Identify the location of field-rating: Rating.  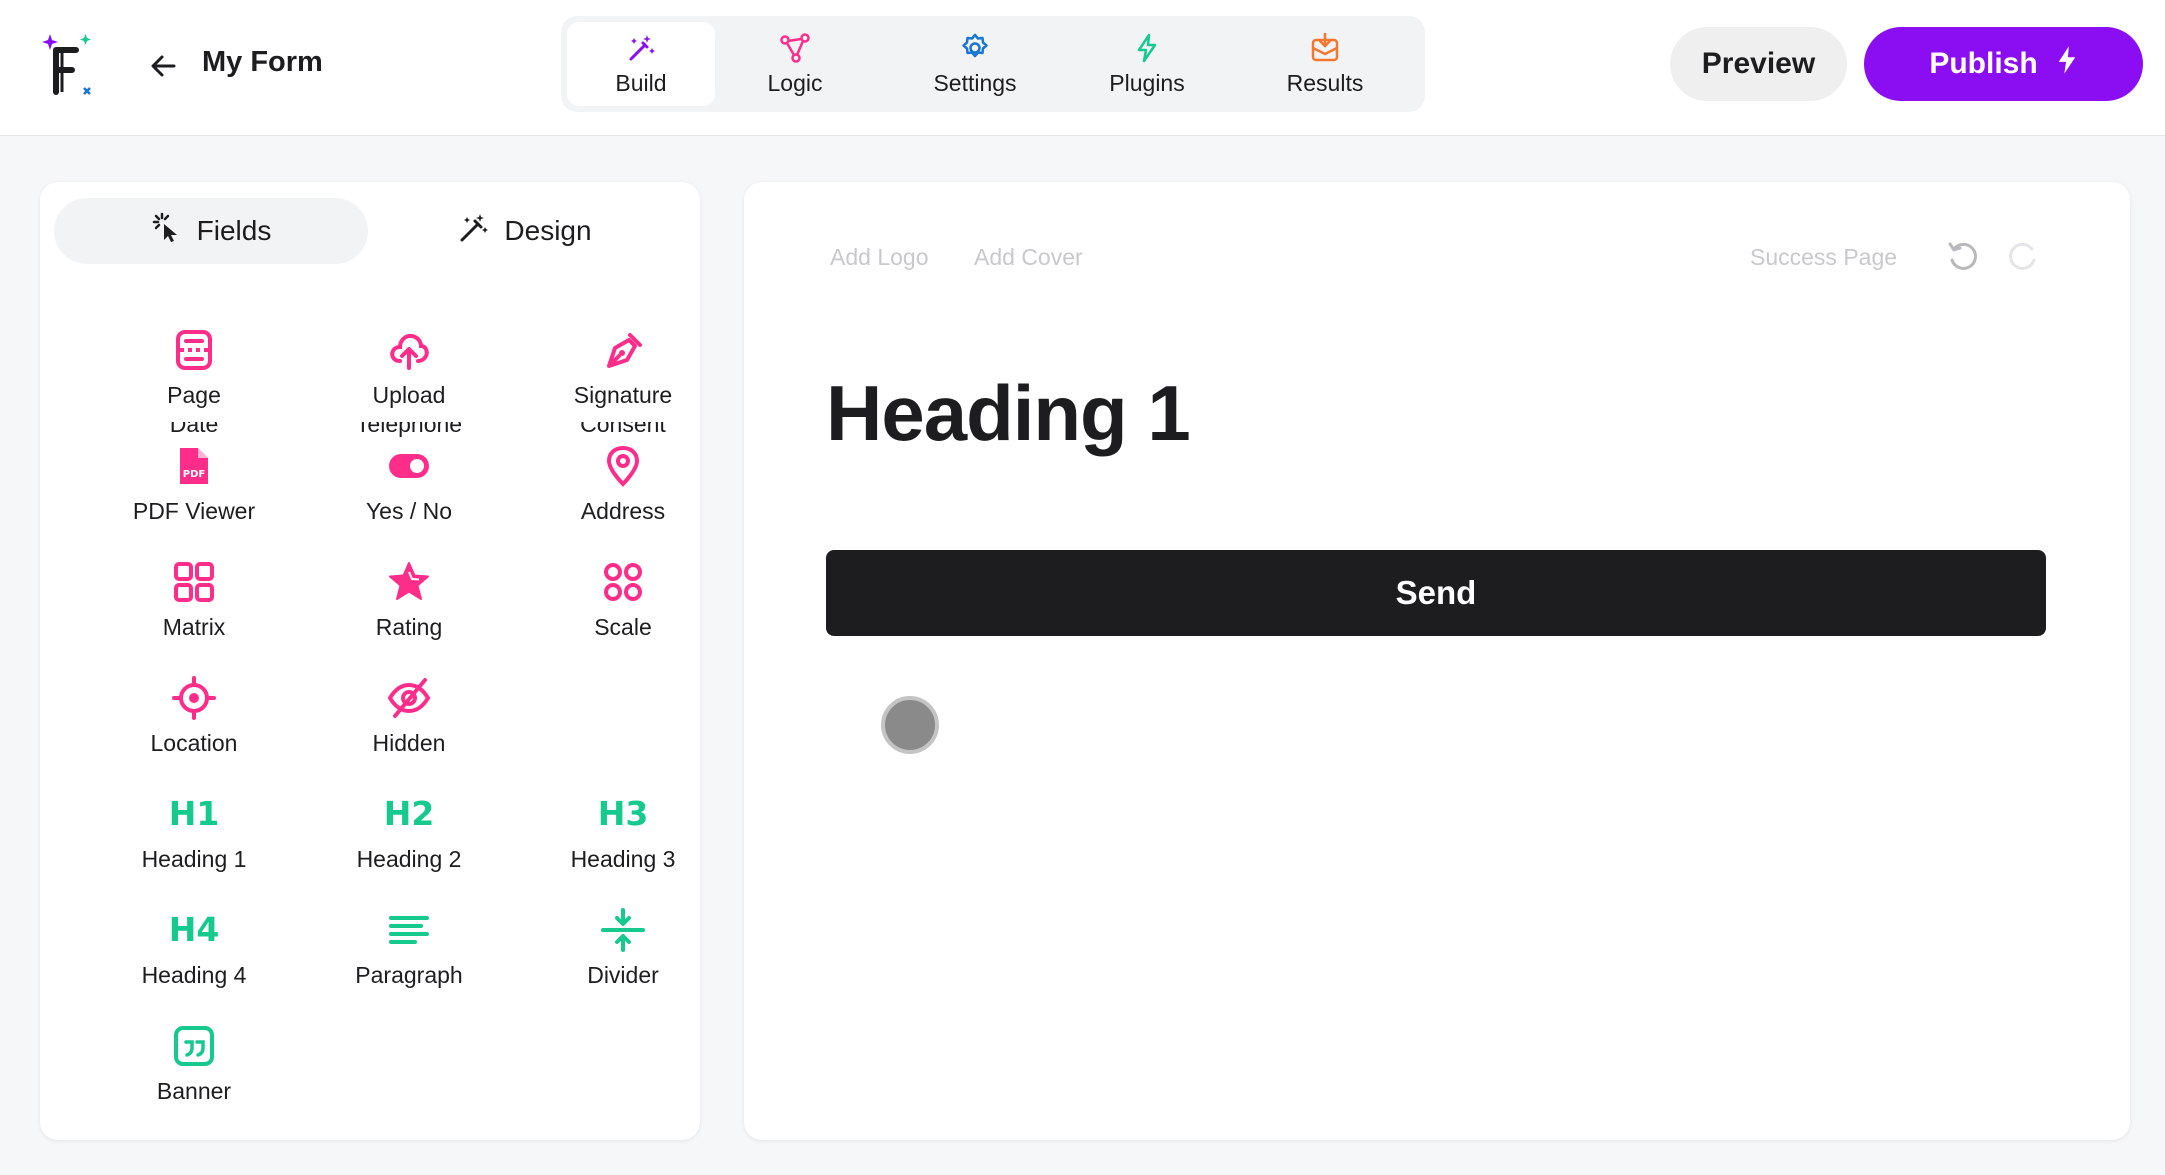
(409, 615).